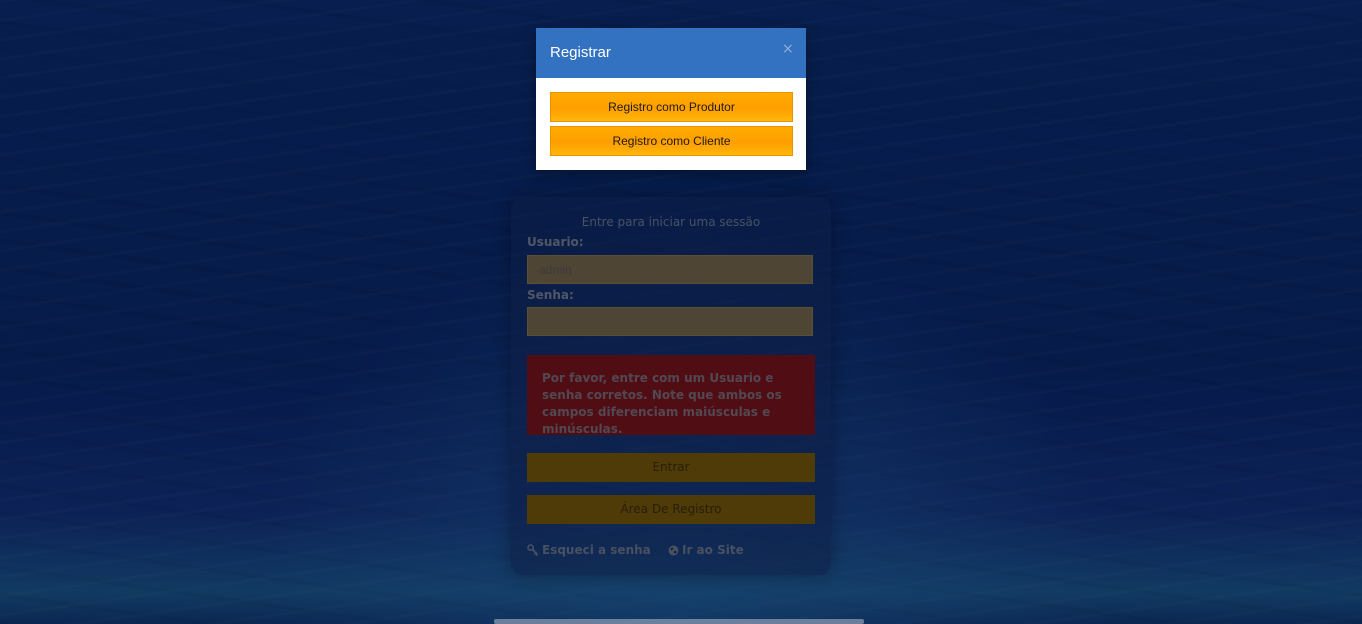 This screenshot has height=624, width=1362. Describe the element at coordinates (580, 52) in the screenshot. I see `modal-title: Registrar` at that location.